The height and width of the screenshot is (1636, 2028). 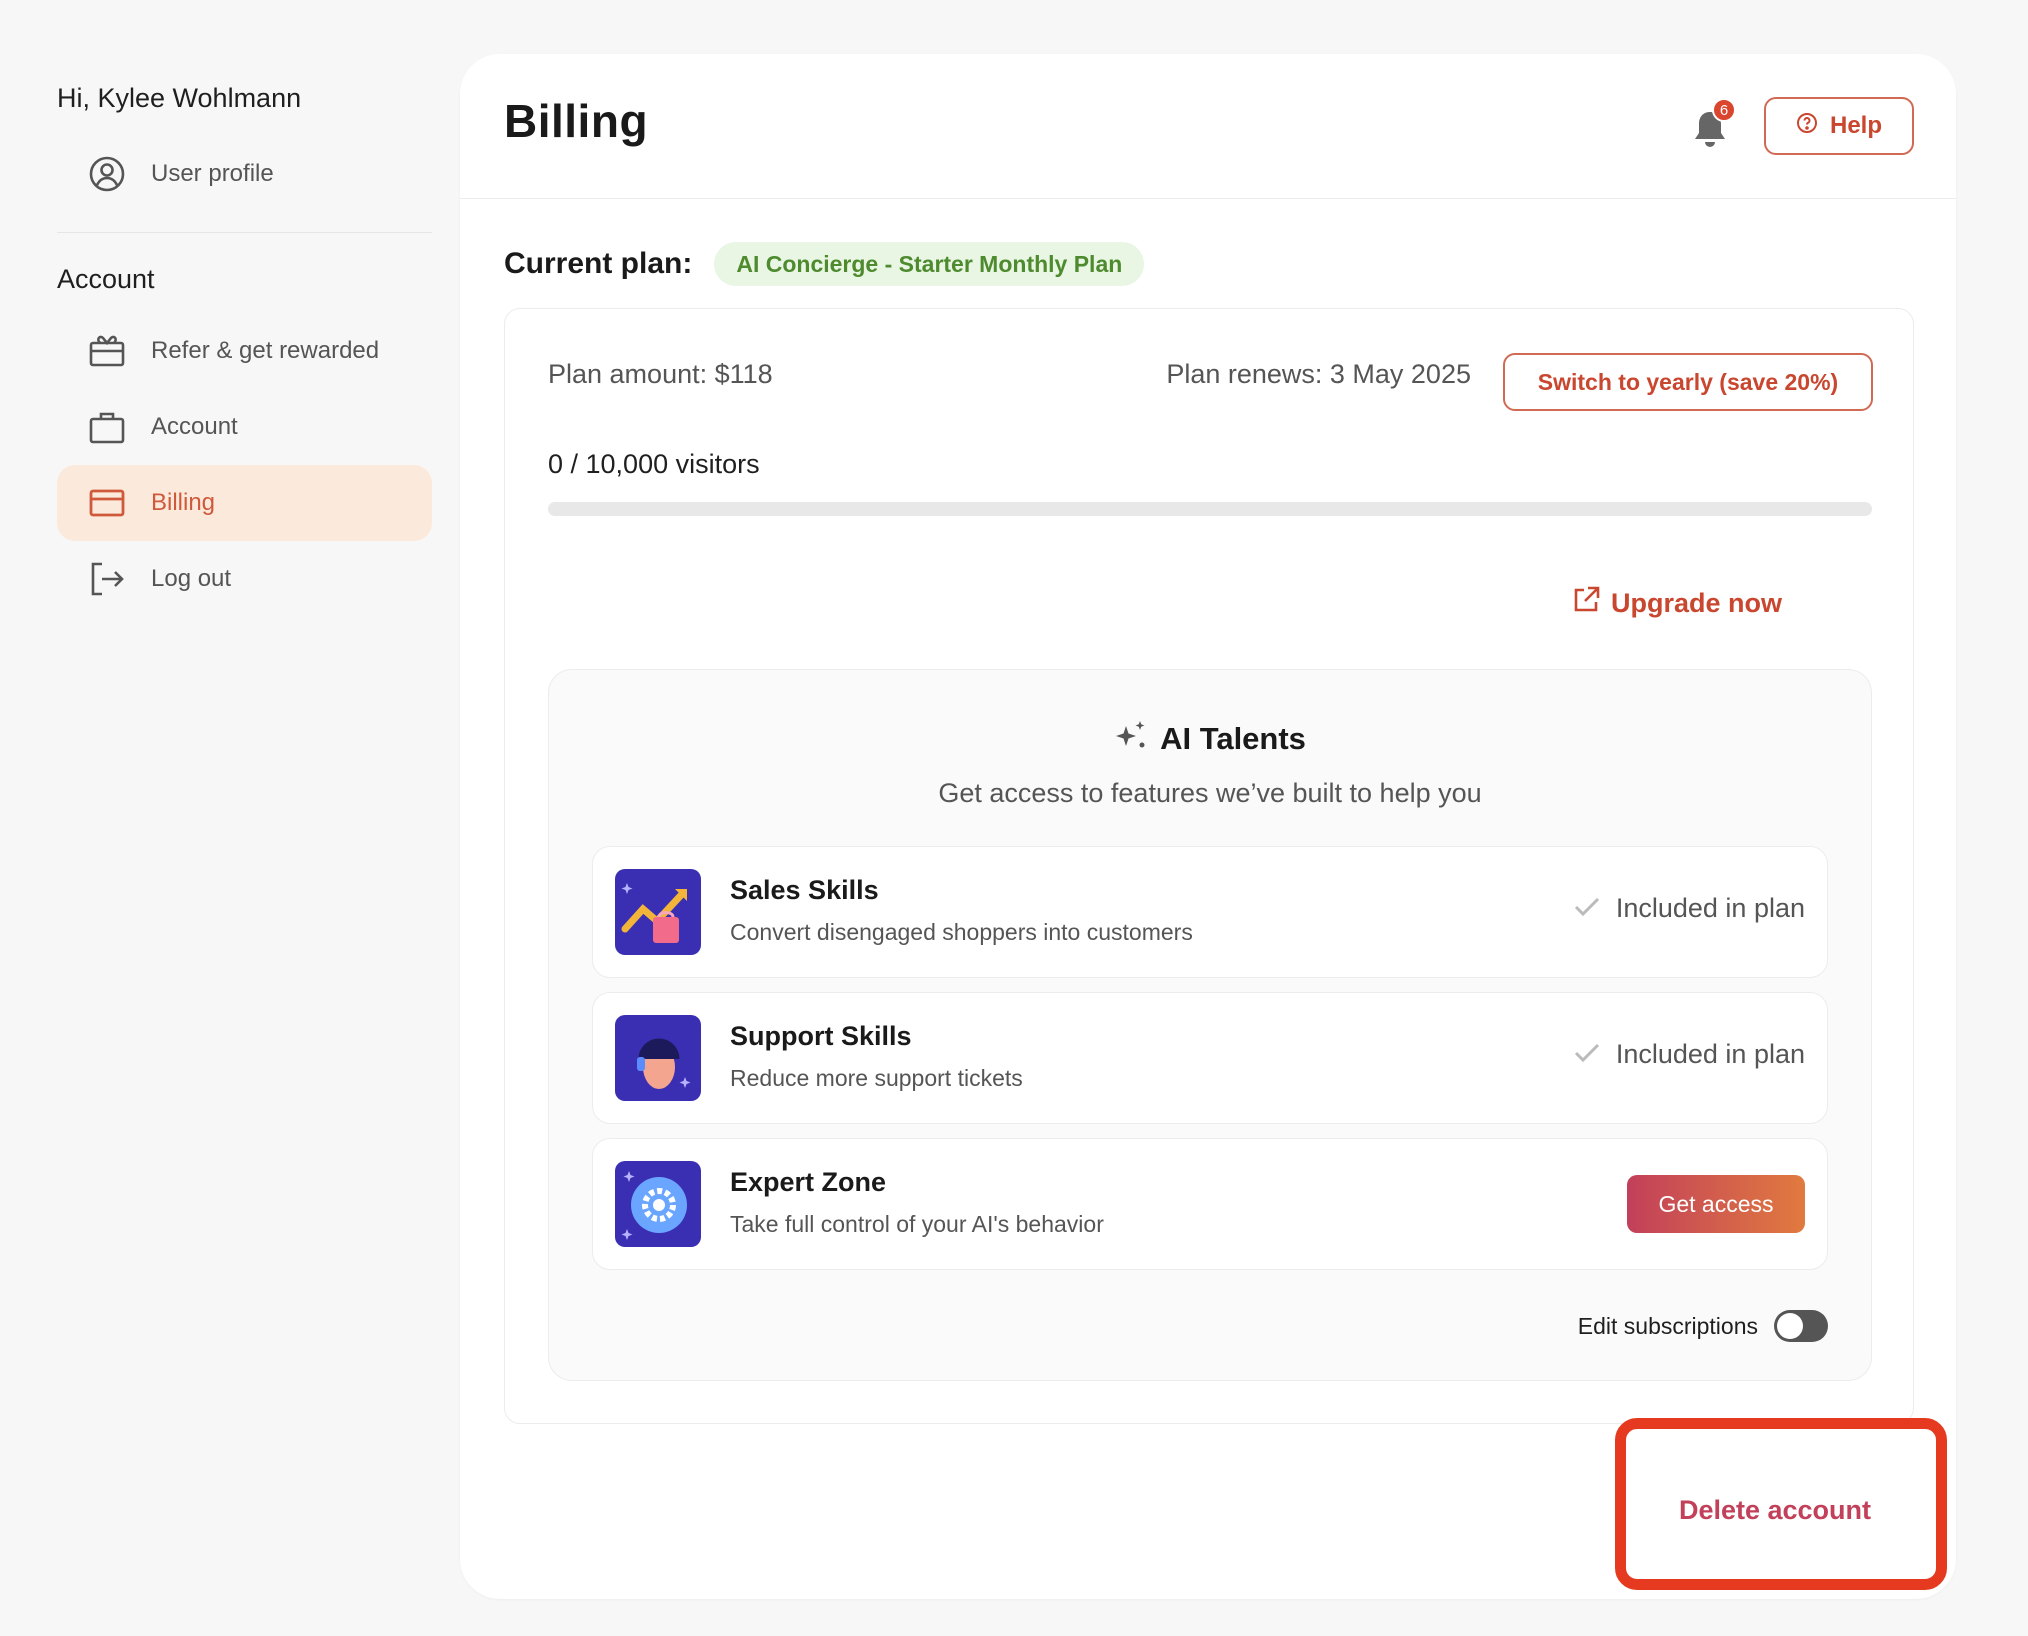 I want to click on page-header: Billing 6 Help, so click(x=1208, y=126).